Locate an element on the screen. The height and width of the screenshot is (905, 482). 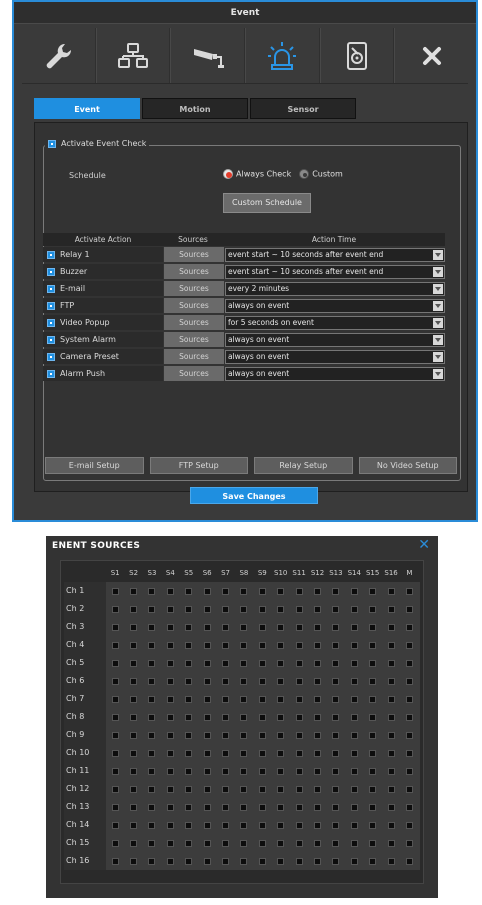
action-name: FTP is located at coordinates (103, 305).